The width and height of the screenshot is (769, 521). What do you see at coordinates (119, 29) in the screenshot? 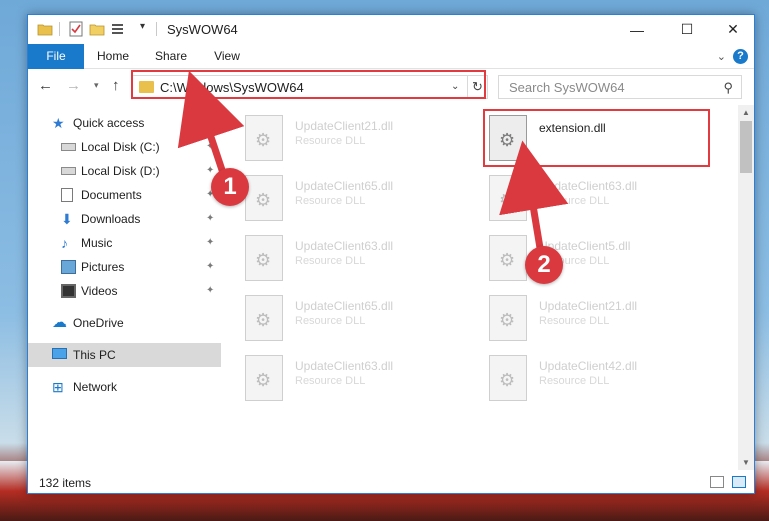
I see `customize-toolbar-icon` at bounding box center [119, 29].